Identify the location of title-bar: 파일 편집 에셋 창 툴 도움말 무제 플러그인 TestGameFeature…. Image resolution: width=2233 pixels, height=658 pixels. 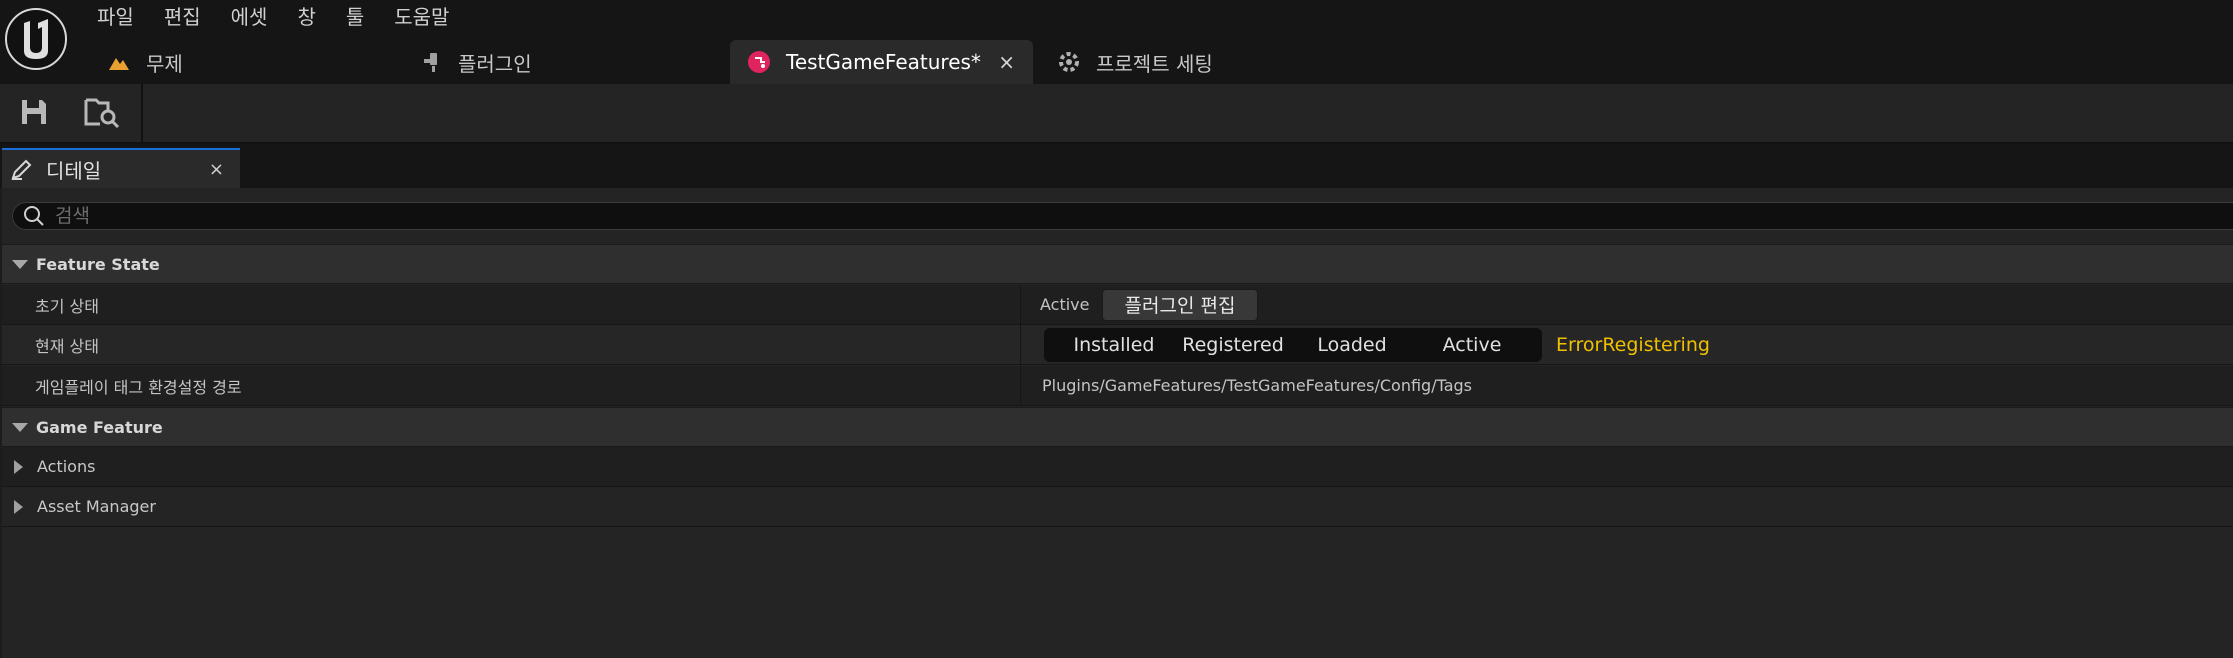
(1116, 42).